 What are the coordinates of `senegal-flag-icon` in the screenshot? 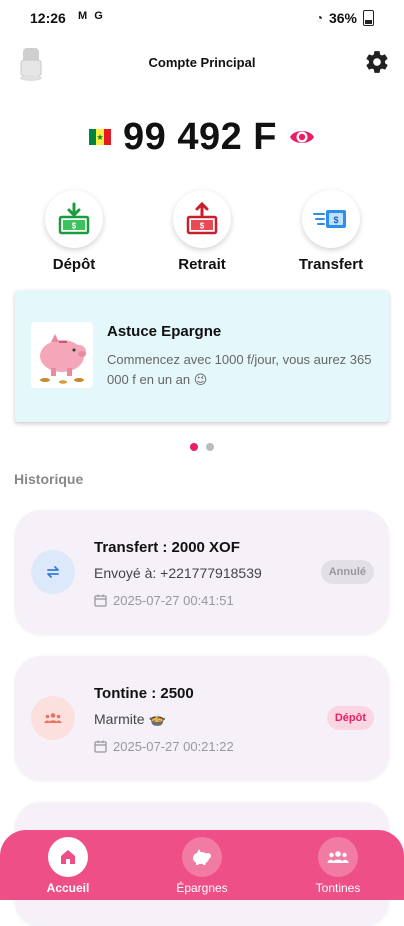 It's located at (100, 137).